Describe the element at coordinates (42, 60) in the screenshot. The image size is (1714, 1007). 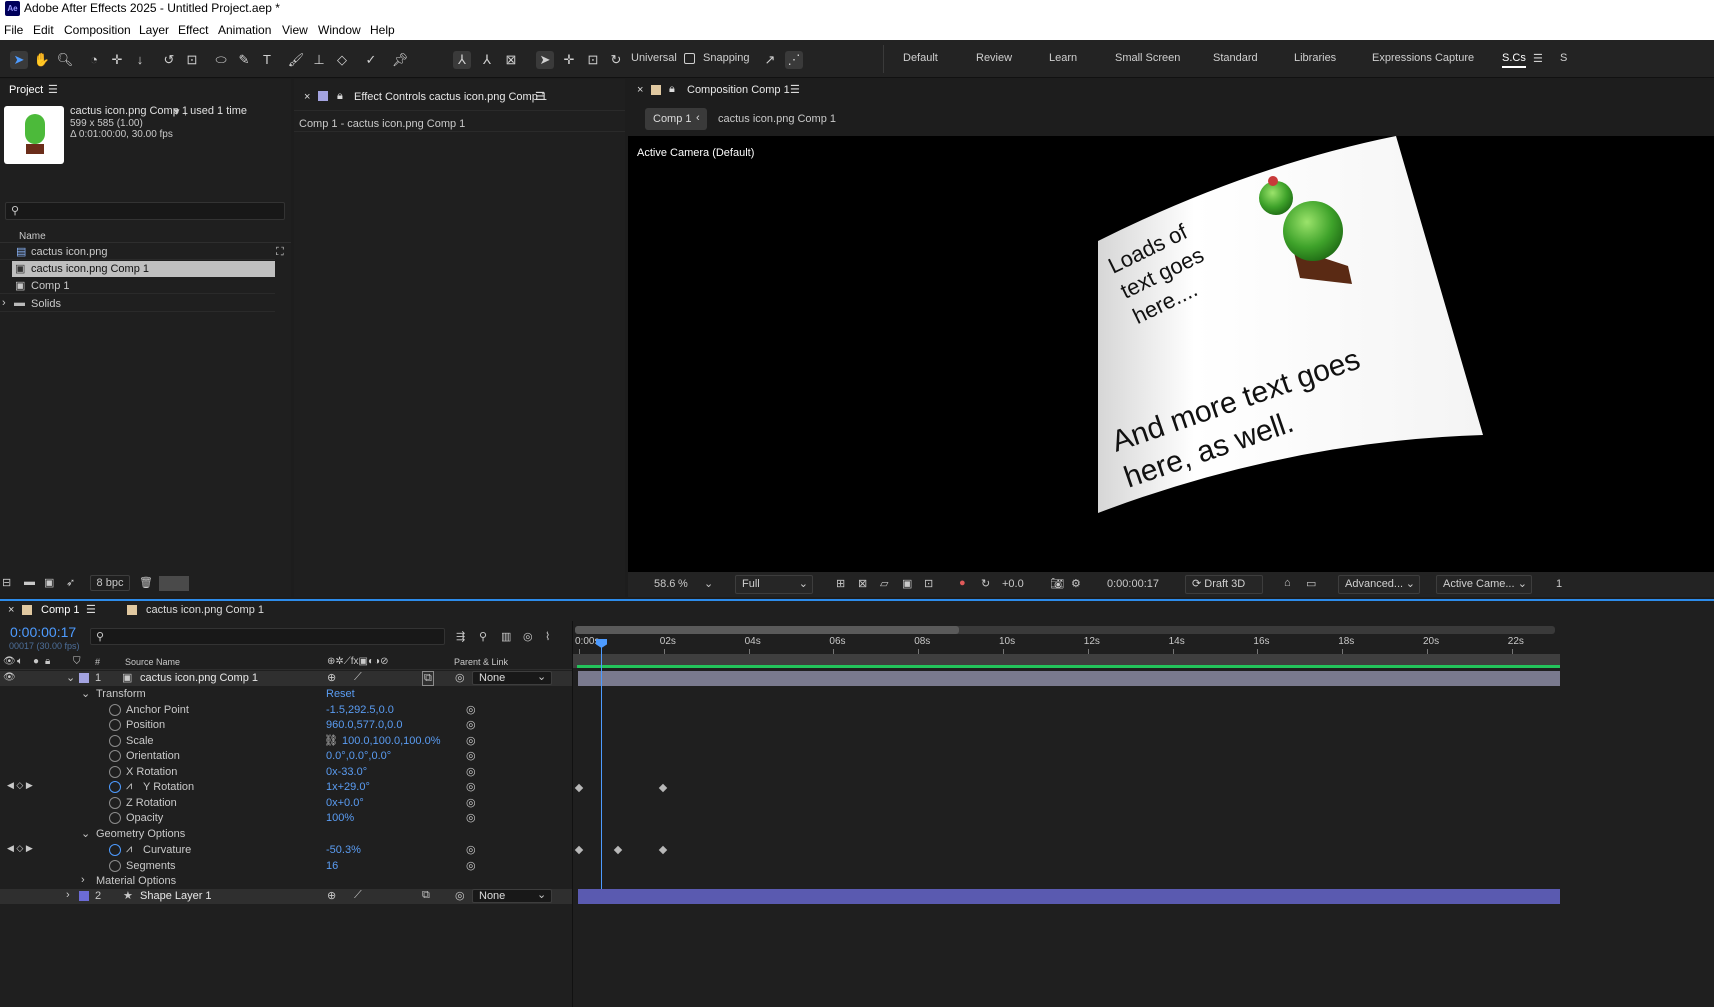
I see `hand-tool-icon: ✋` at that location.